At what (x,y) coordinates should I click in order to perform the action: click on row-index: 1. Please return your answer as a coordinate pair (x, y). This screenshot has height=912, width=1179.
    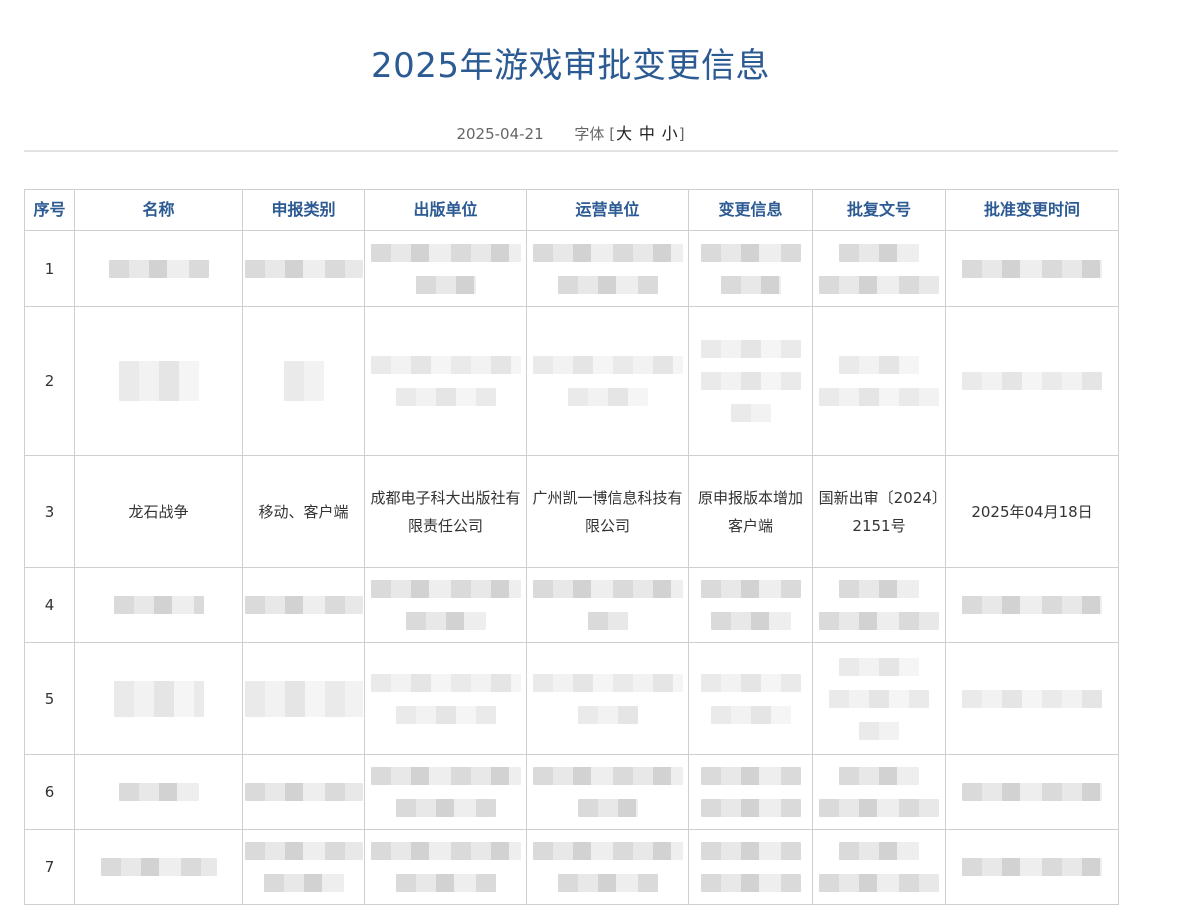
    Looking at the image, I should click on (49, 268).